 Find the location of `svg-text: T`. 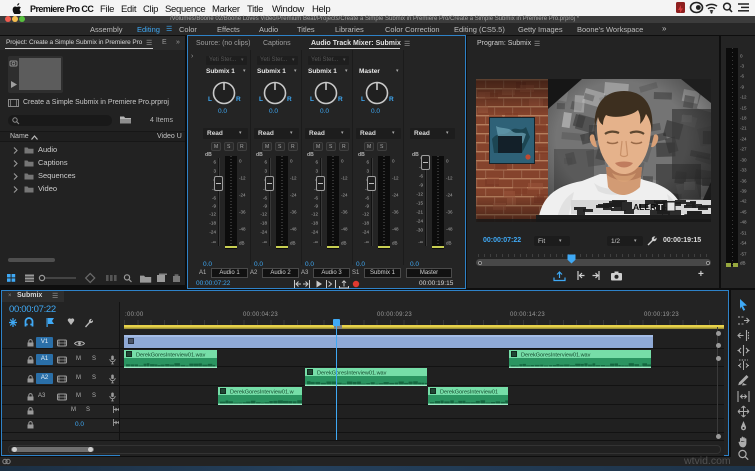

svg-text: T is located at coordinates (661, 207).